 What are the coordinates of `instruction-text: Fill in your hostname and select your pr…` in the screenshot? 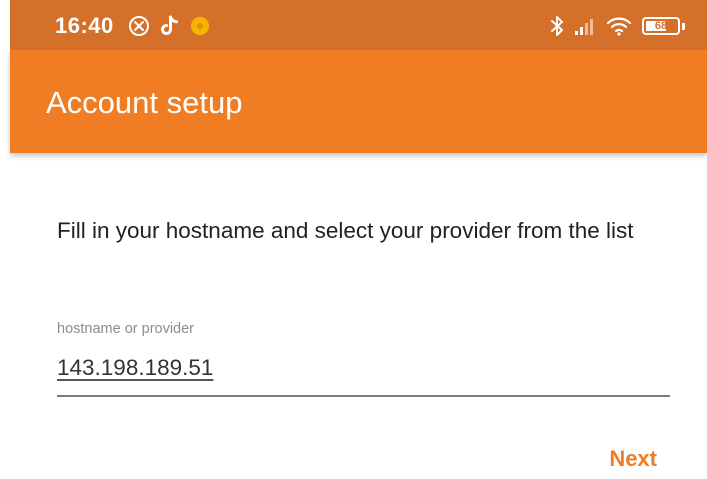 It's located at (345, 230).